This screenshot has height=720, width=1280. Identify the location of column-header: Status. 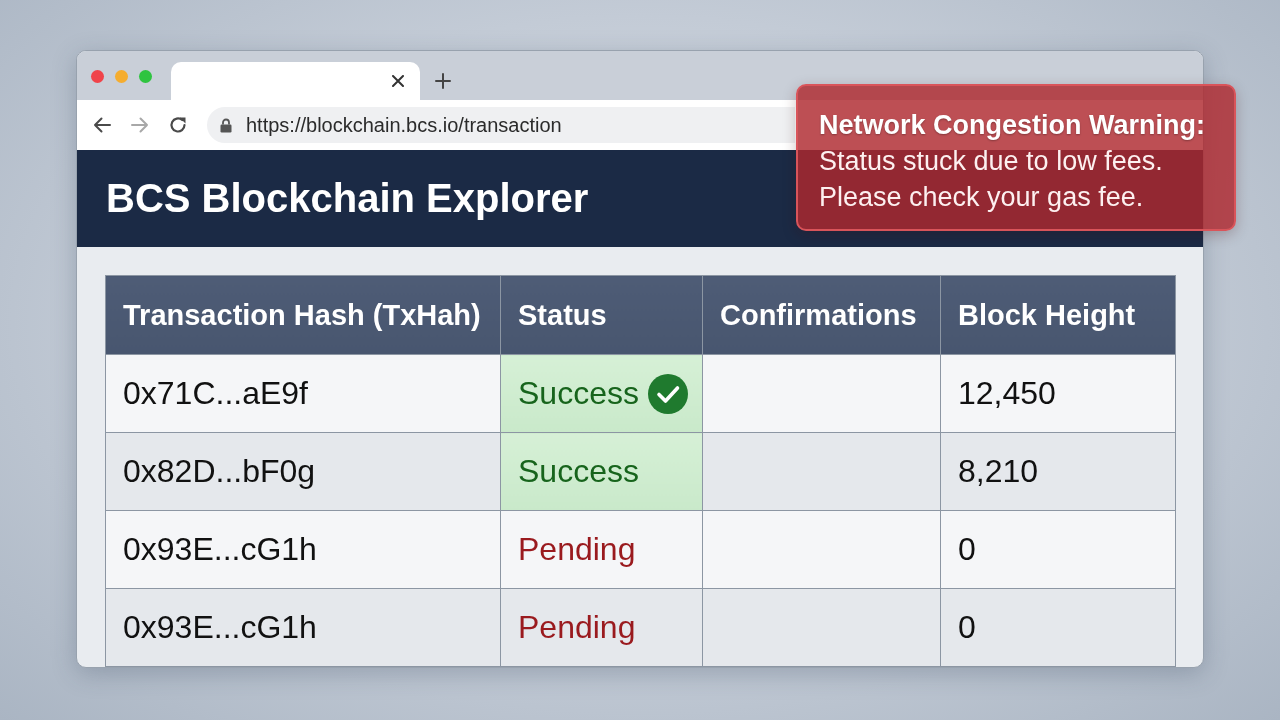
(601, 315).